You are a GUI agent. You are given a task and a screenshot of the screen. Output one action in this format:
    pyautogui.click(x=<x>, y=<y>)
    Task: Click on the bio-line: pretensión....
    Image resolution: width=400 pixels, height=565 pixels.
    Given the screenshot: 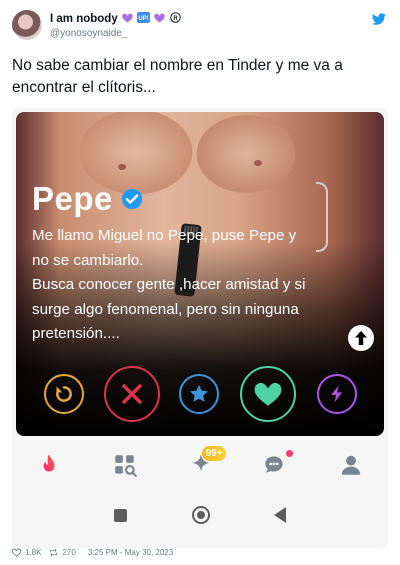 What is the action you would take?
    pyautogui.click(x=76, y=333)
    